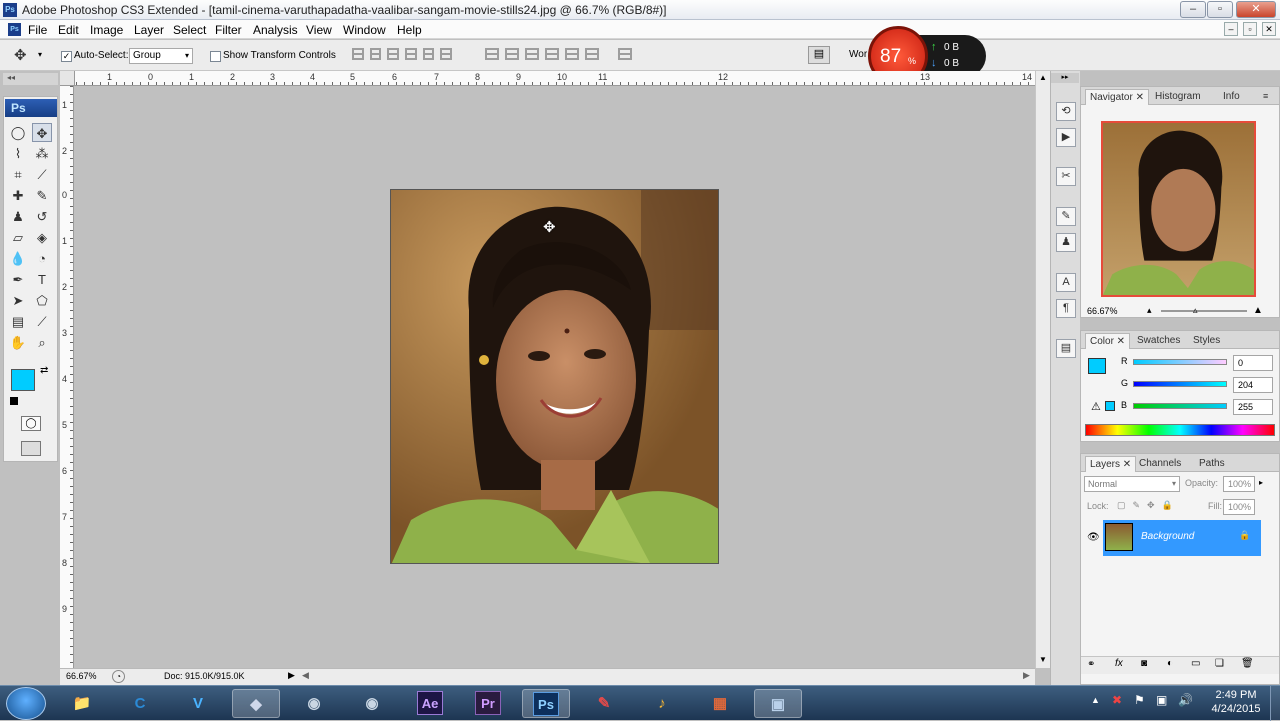  I want to click on scroll-right-icon: ▶, so click(1026, 675).